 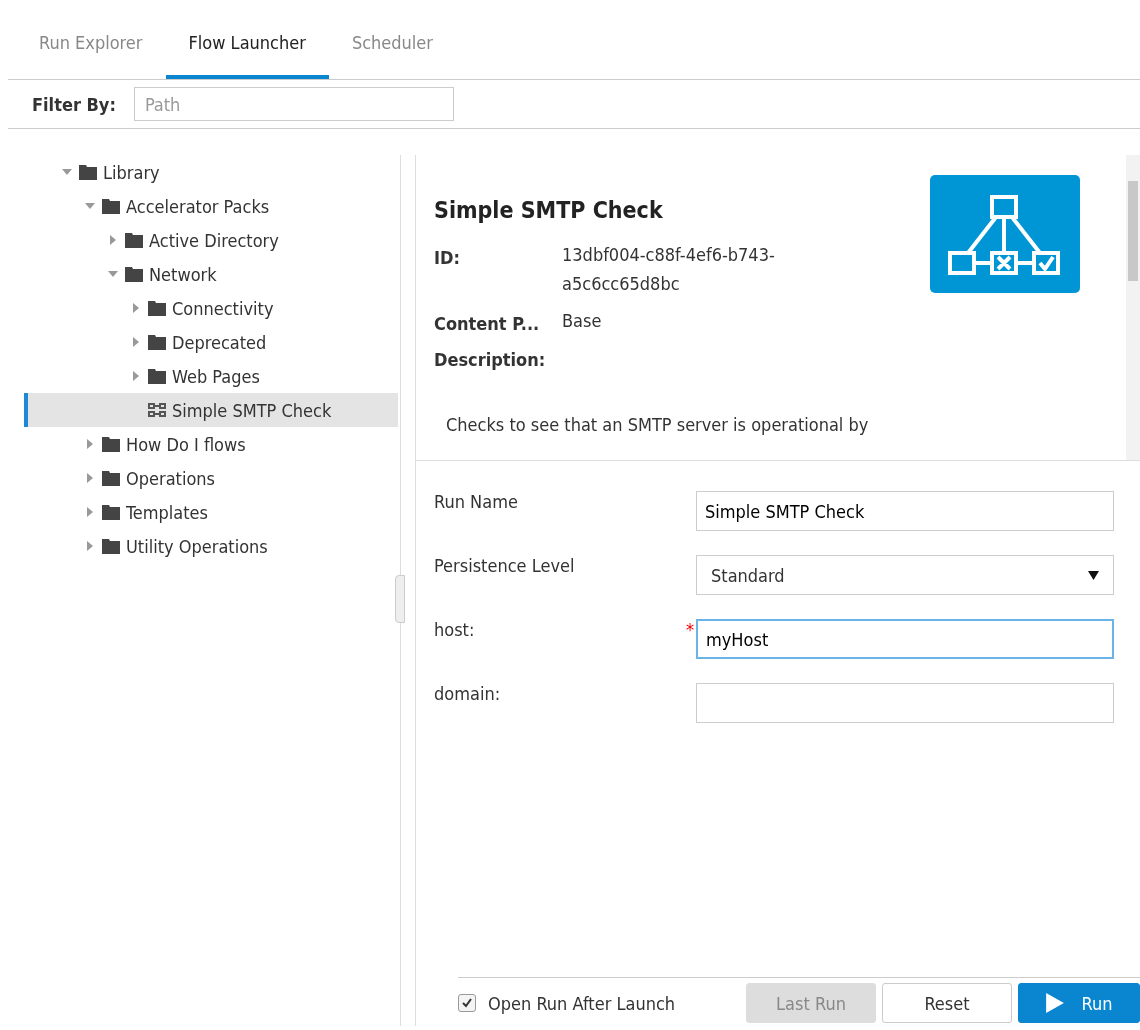 What do you see at coordinates (1093, 575) in the screenshot?
I see `dropdown-caret-icon` at bounding box center [1093, 575].